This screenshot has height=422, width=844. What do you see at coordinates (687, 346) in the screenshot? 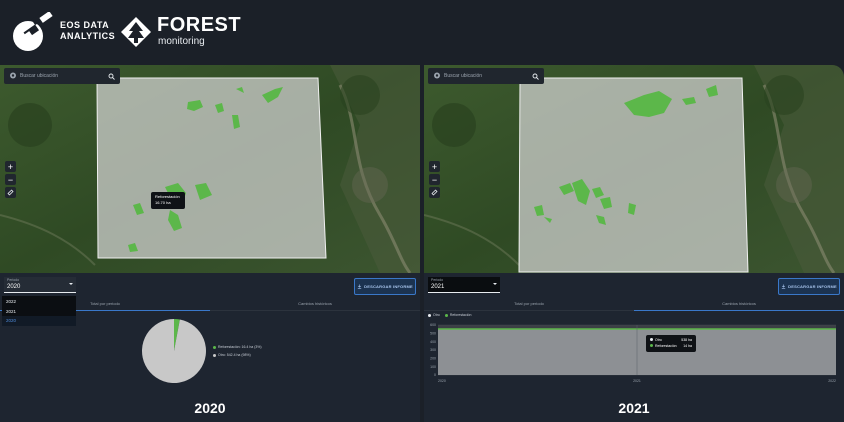
I see `chart-tooltip-value: 14 ha` at bounding box center [687, 346].